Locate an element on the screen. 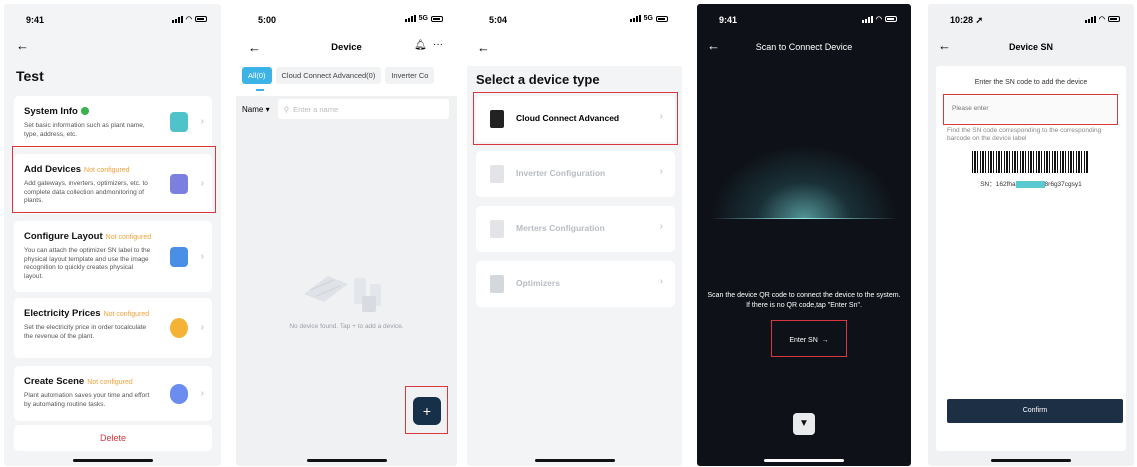  search-input: ⚲ Enter a name is located at coordinates (363, 109).